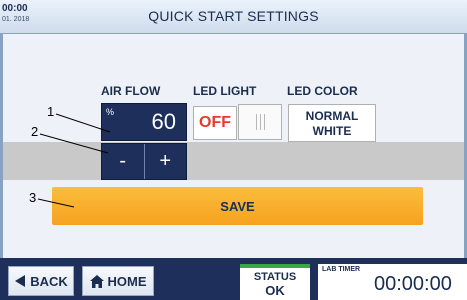 The width and height of the screenshot is (467, 300). What do you see at coordinates (49, 281) in the screenshot?
I see `back-label: BACK` at bounding box center [49, 281].